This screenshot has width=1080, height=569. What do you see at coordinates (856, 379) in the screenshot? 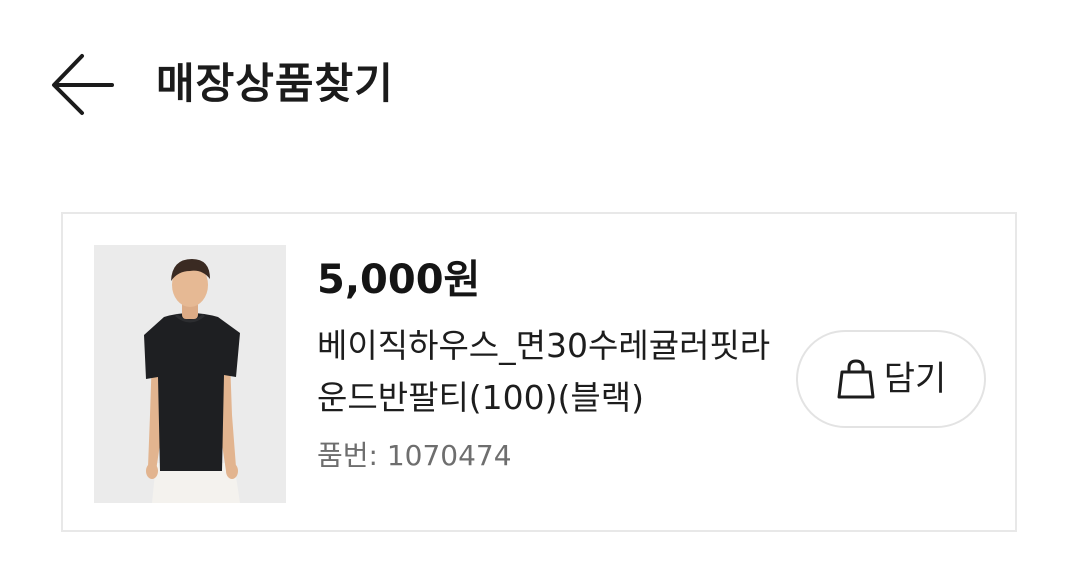
I see `shopping-bag-icon` at bounding box center [856, 379].